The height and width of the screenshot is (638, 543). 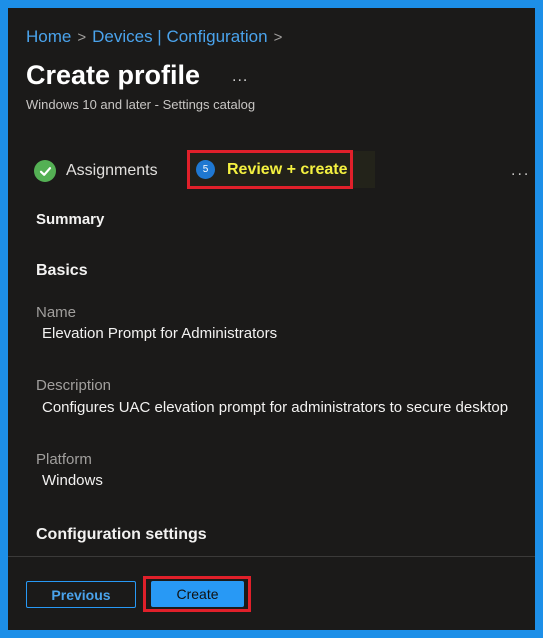 I want to click on create-button: Create, so click(x=197, y=594).